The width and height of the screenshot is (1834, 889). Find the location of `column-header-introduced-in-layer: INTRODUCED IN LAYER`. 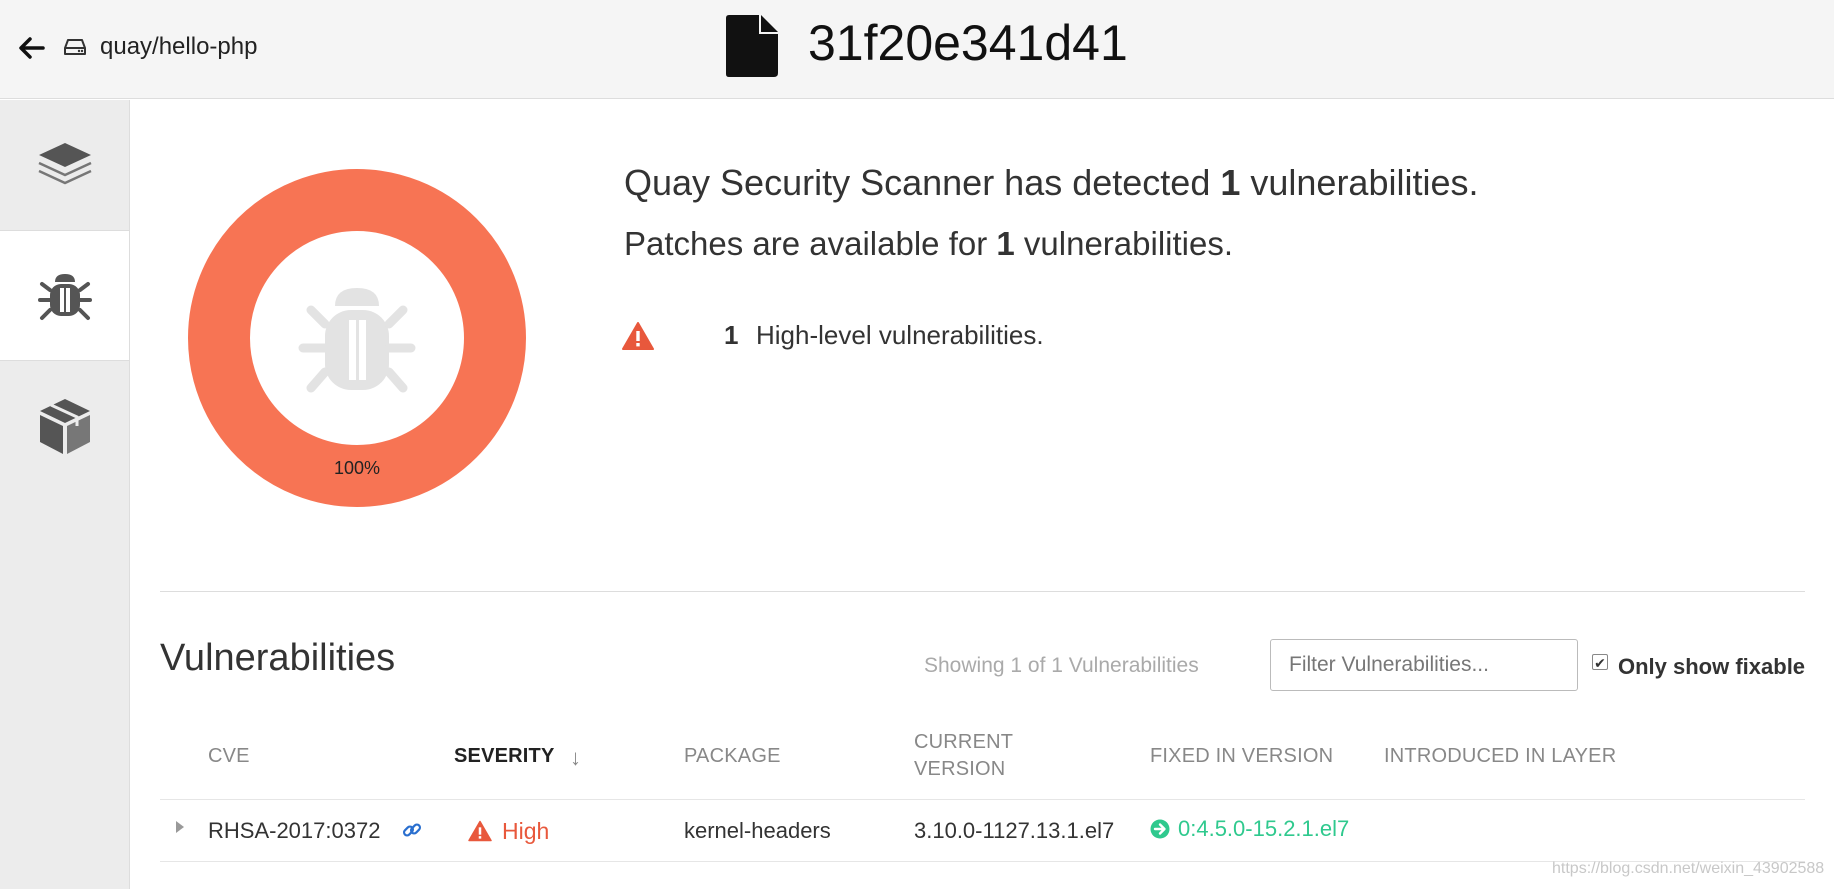

column-header-introduced-in-layer: INTRODUCED IN LAYER is located at coordinates (1500, 756).